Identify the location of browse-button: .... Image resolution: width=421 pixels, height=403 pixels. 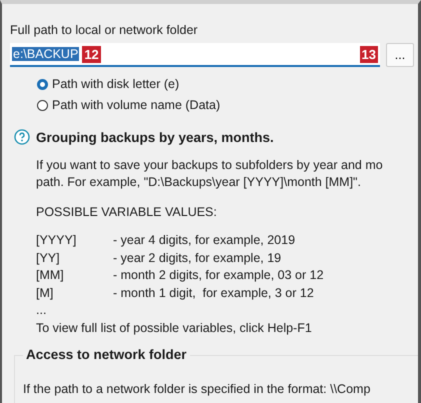
(400, 55).